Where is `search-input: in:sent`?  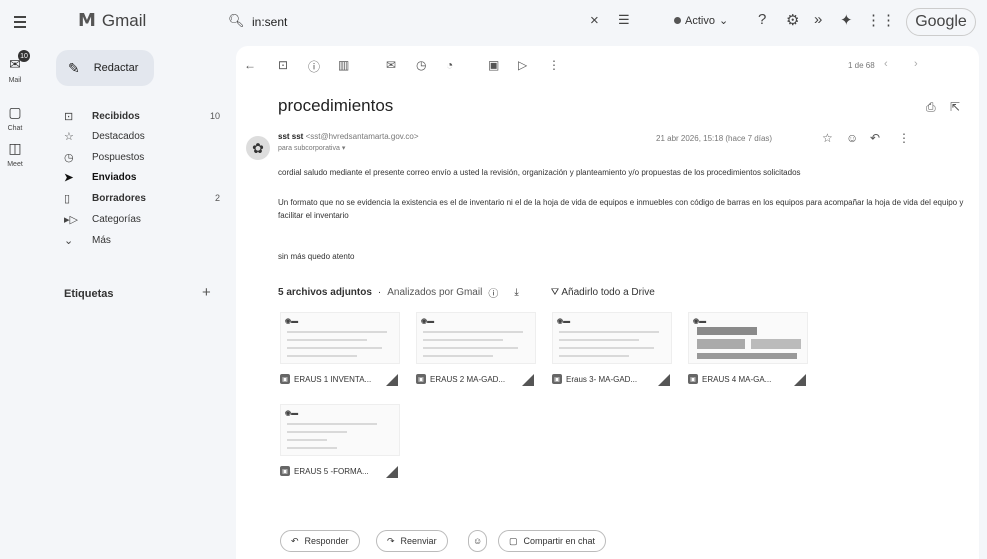 search-input: in:sent is located at coordinates (269, 22).